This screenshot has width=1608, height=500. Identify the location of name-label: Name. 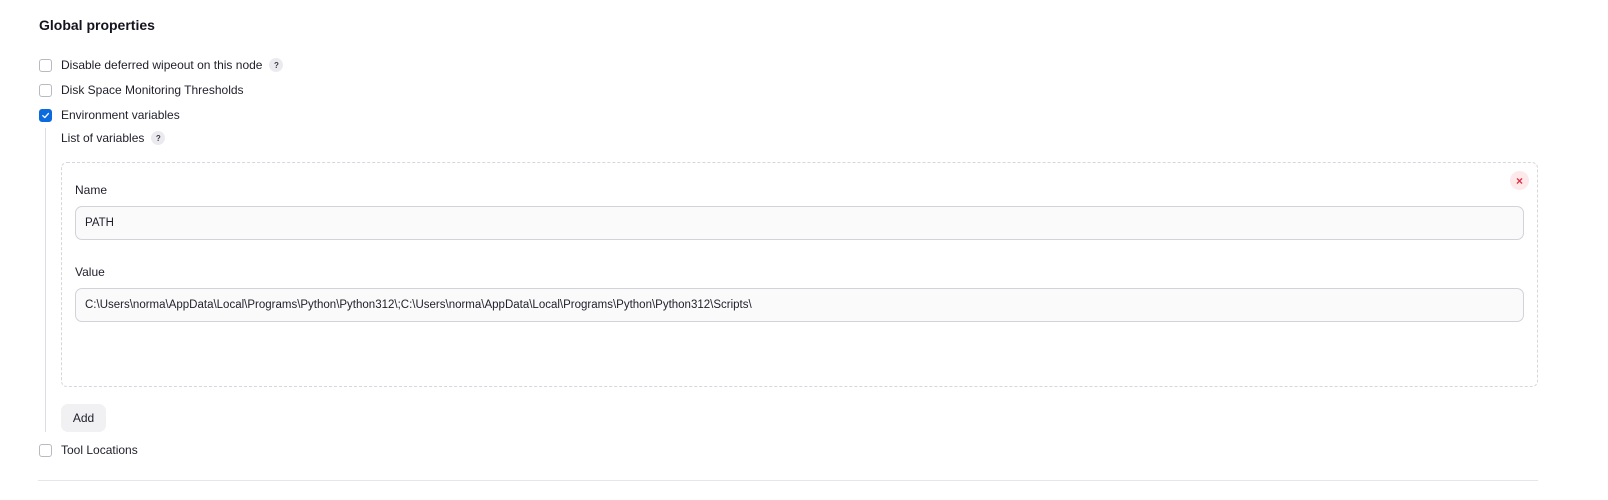
(91, 190).